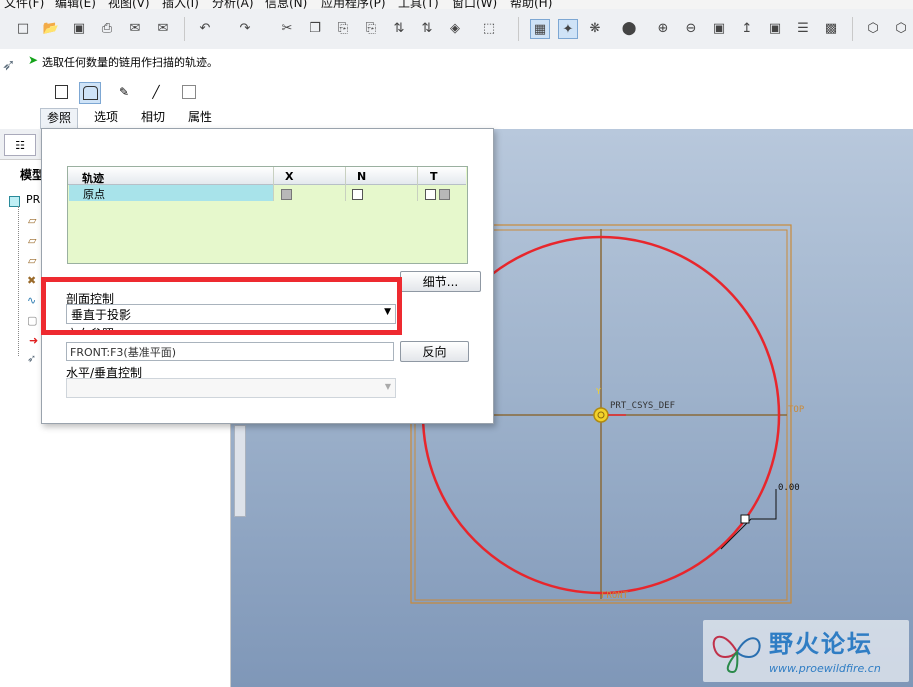  I want to click on paste-special-icon: ⎘, so click(371, 28).